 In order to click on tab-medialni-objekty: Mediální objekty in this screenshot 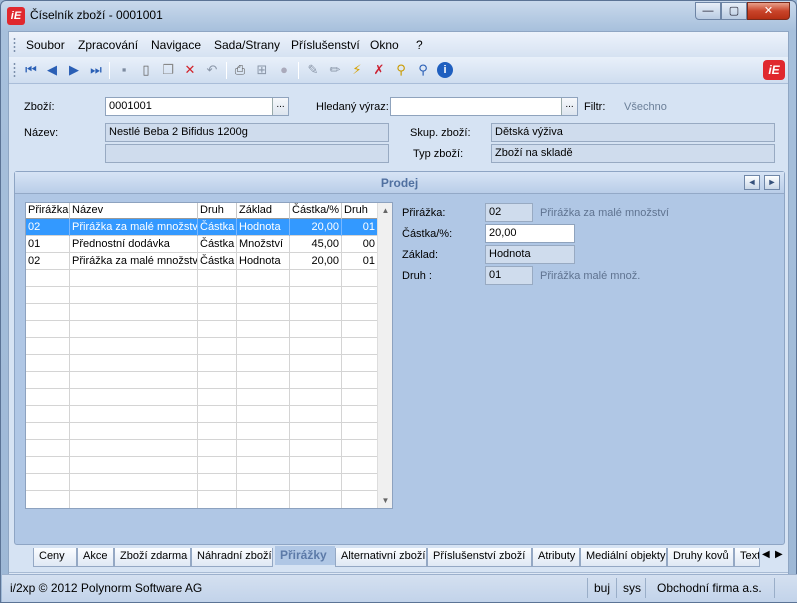, I will do `click(623, 557)`.